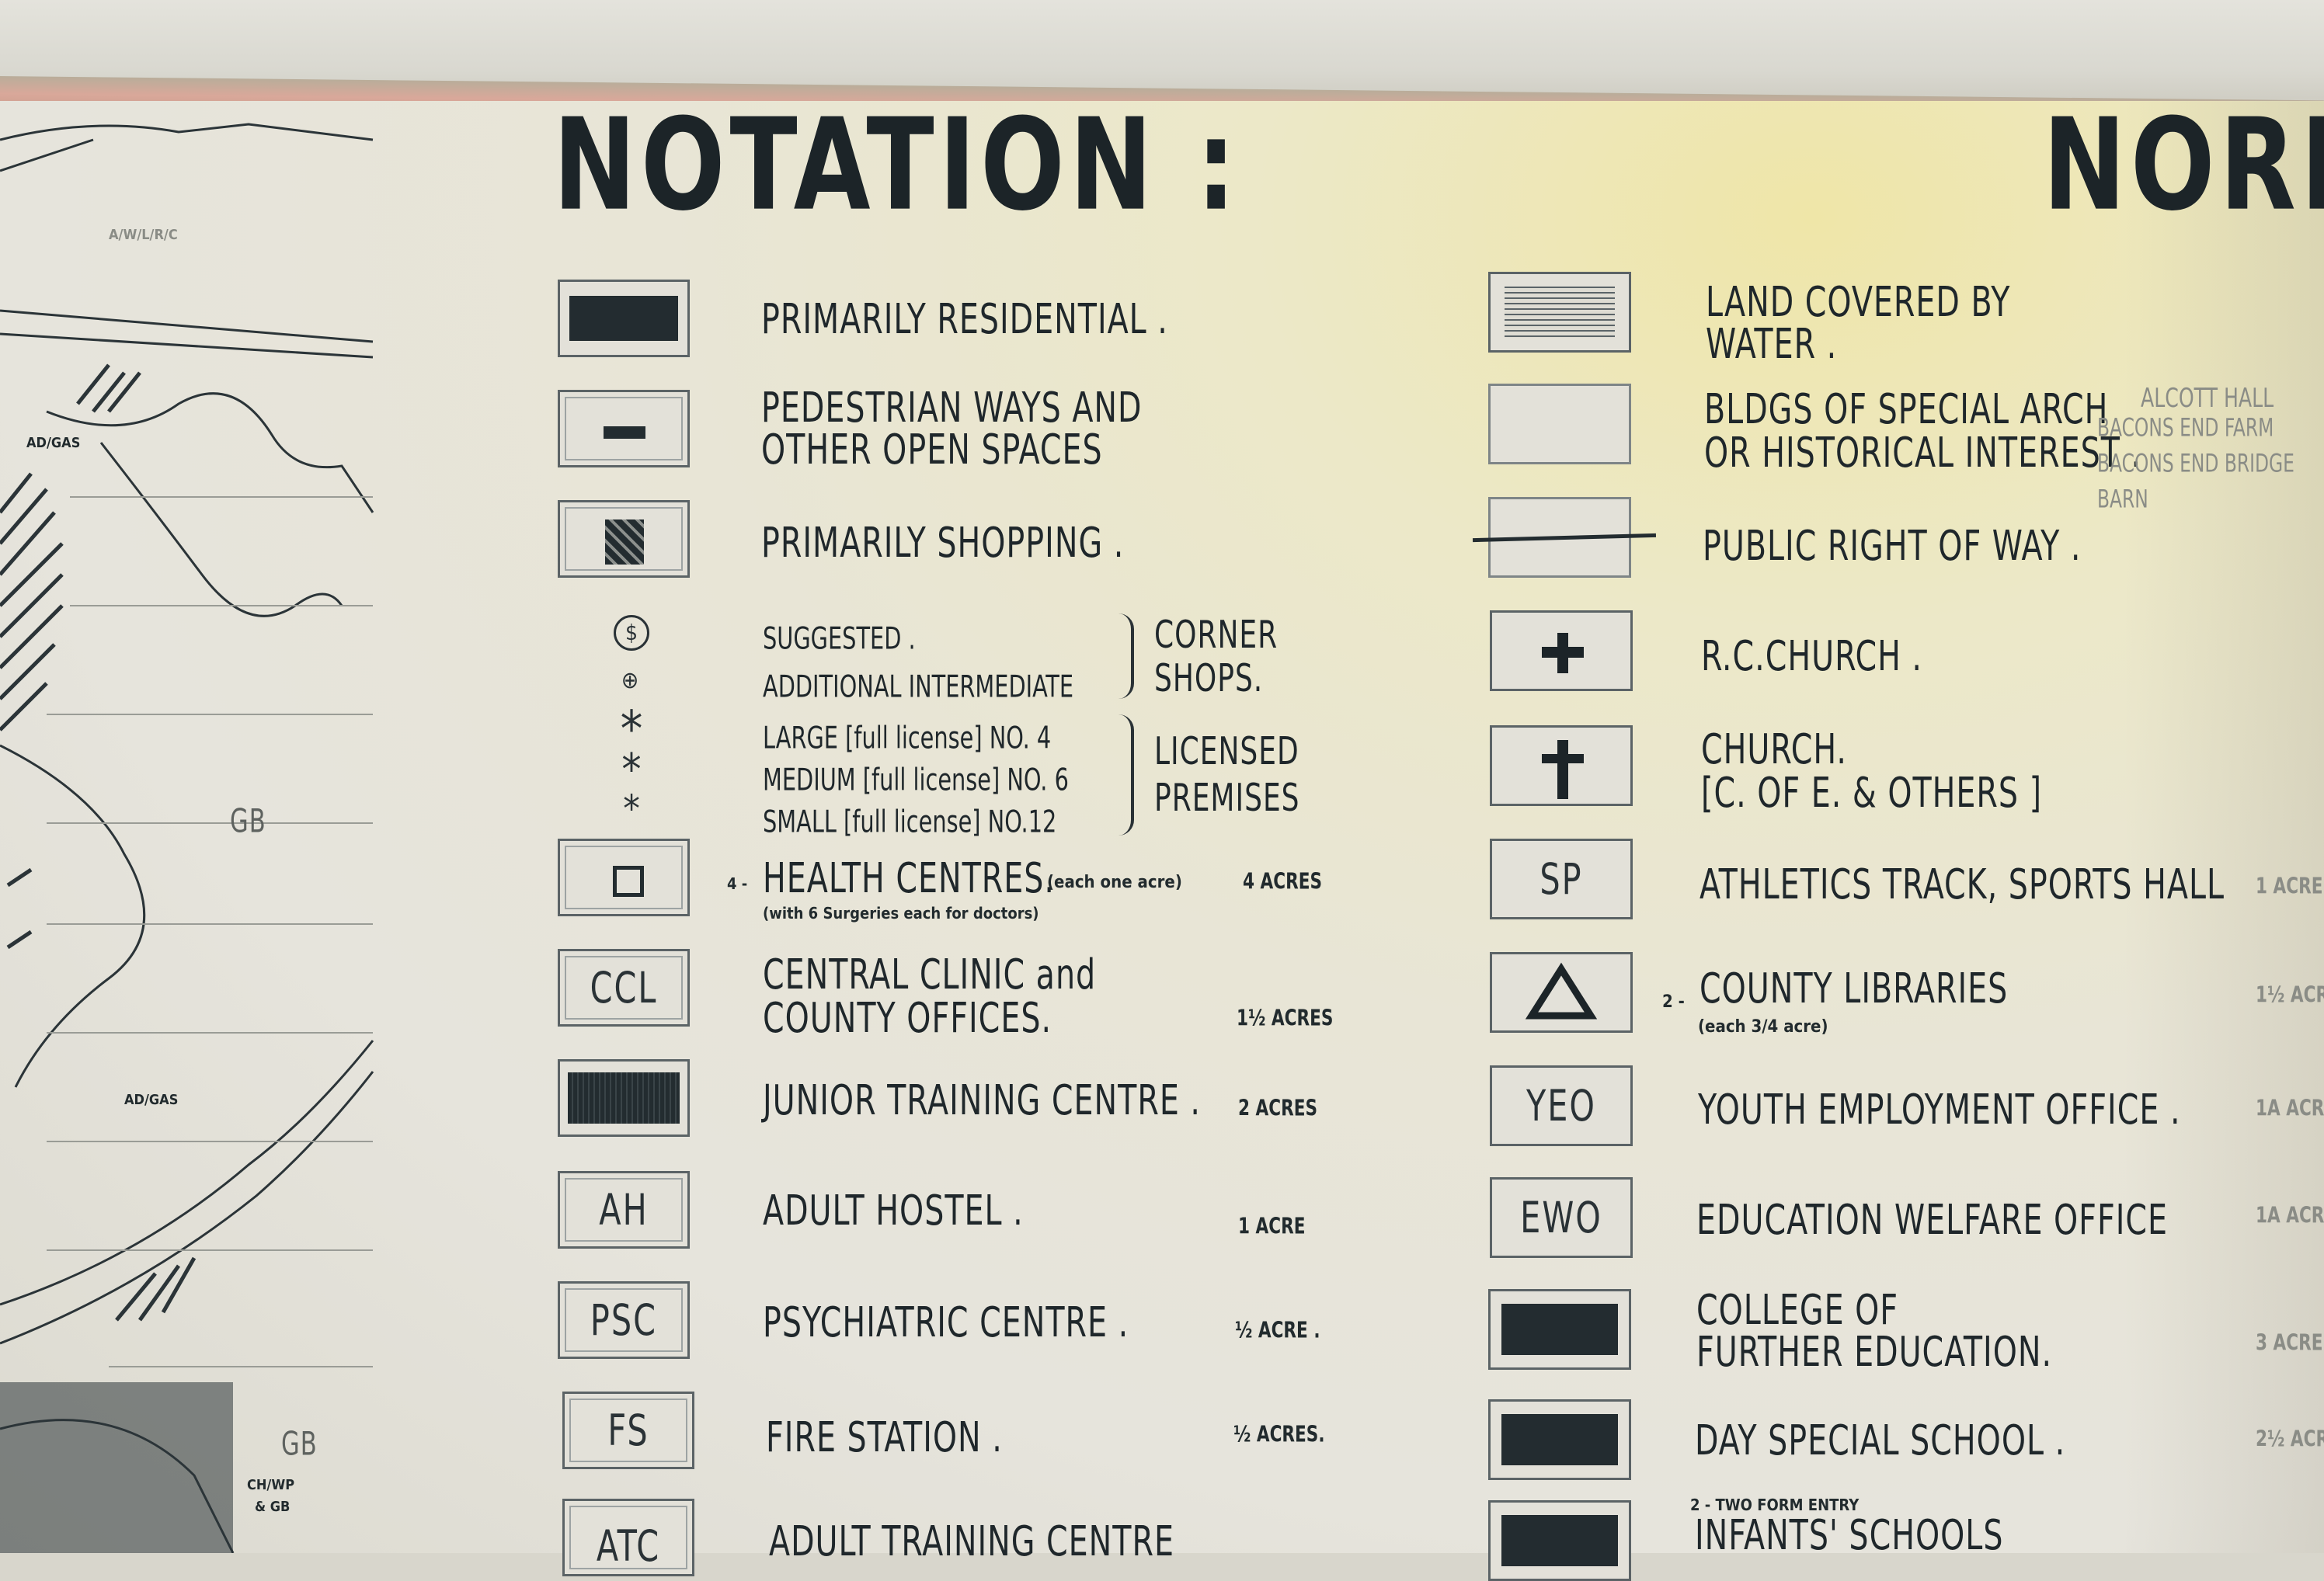  Describe the element at coordinates (901, 914) in the screenshot. I see `health-note-2: (with 6 Surgeries each for doctors)` at that location.